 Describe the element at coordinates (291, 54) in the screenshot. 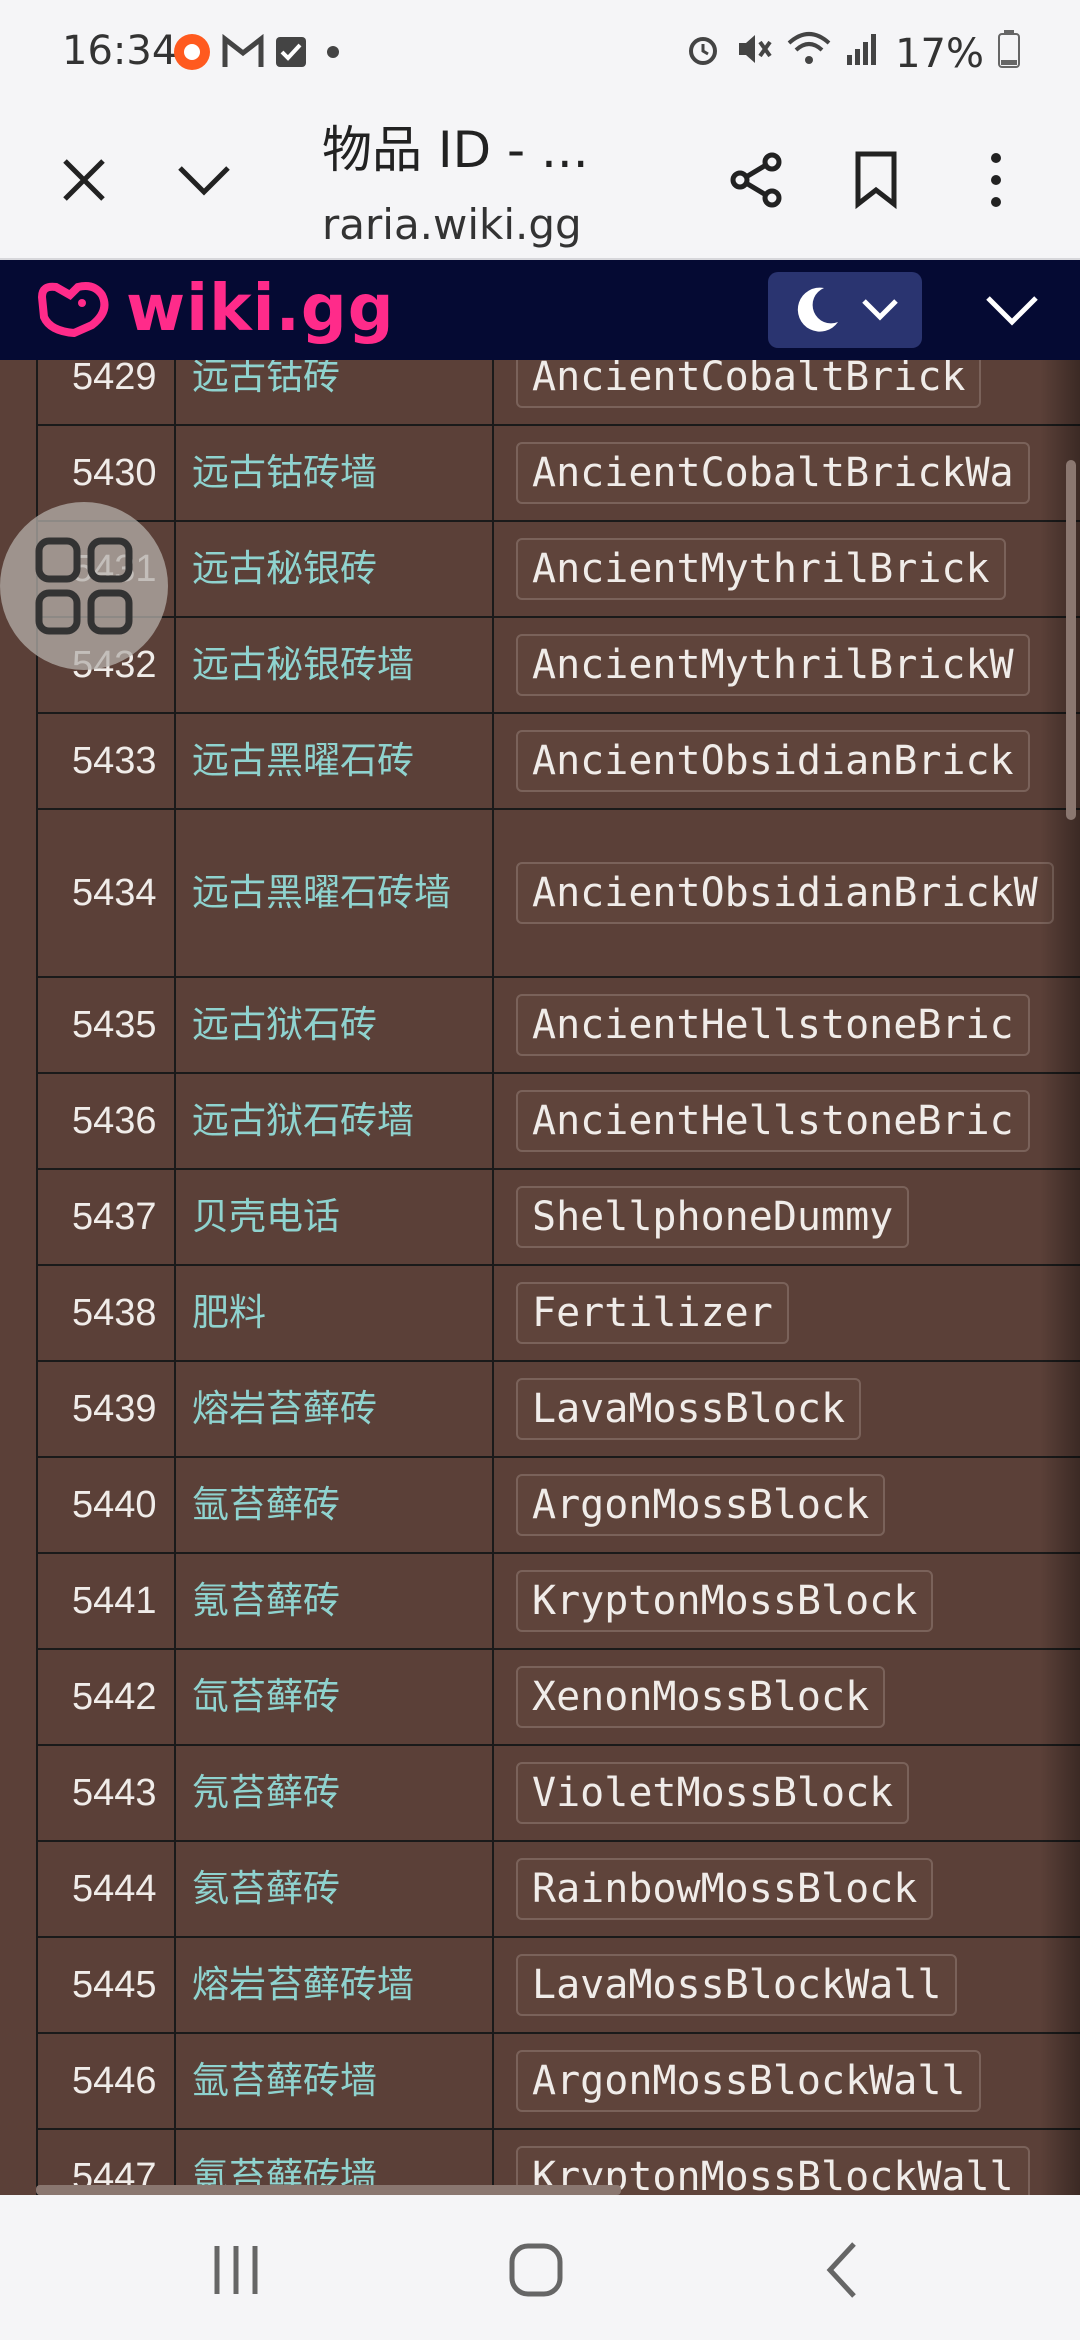

I see `checkbox-icon` at that location.